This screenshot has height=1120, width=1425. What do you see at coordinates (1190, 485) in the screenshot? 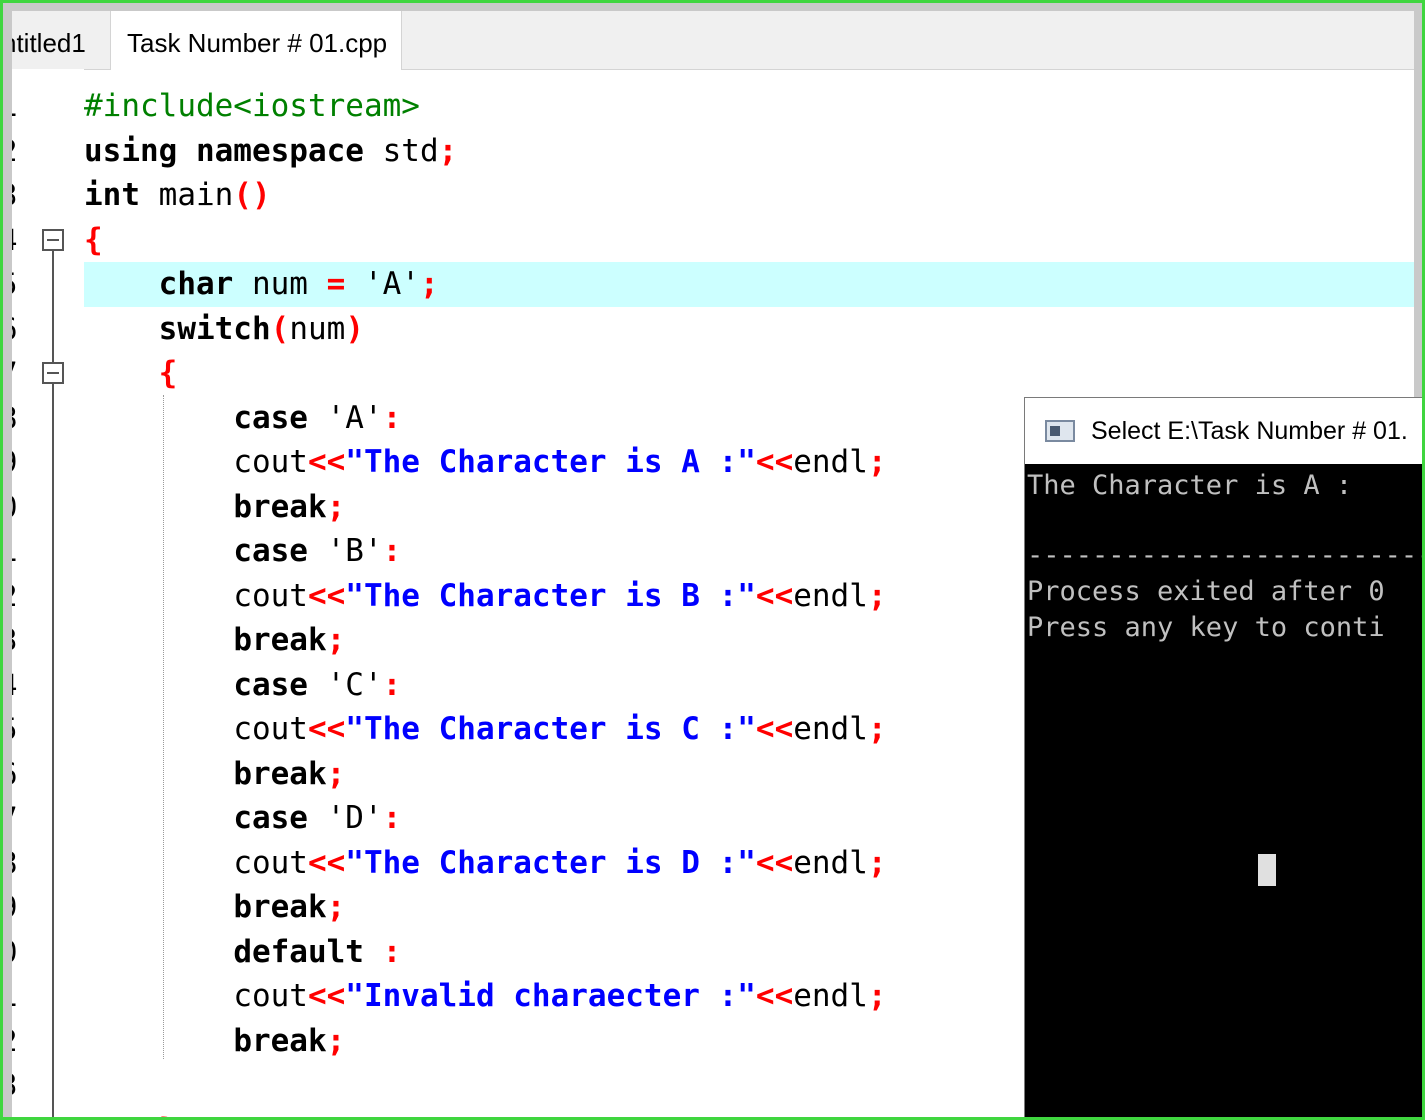
I see `console-line: The Character is A :` at bounding box center [1190, 485].